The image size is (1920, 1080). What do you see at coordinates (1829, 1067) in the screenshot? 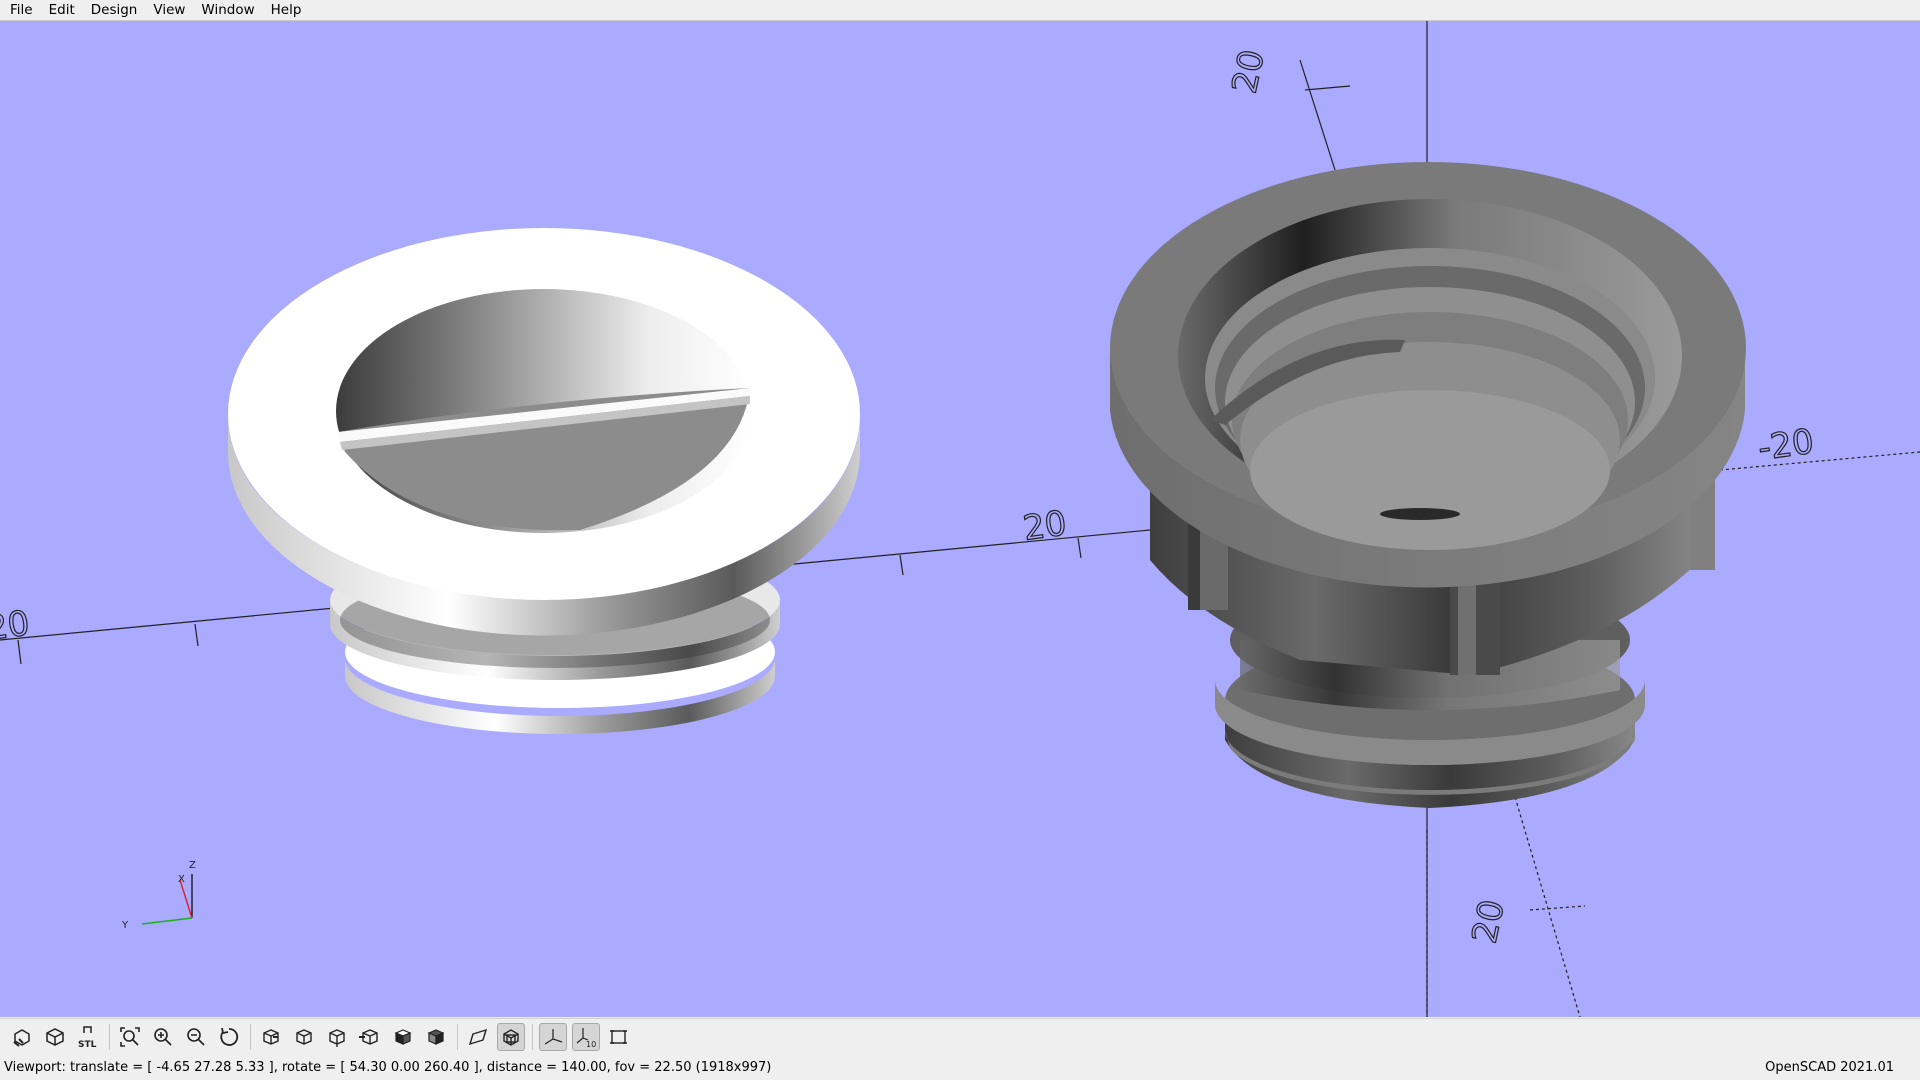
I see `app-version: OpenSCAD 2021.01` at bounding box center [1829, 1067].